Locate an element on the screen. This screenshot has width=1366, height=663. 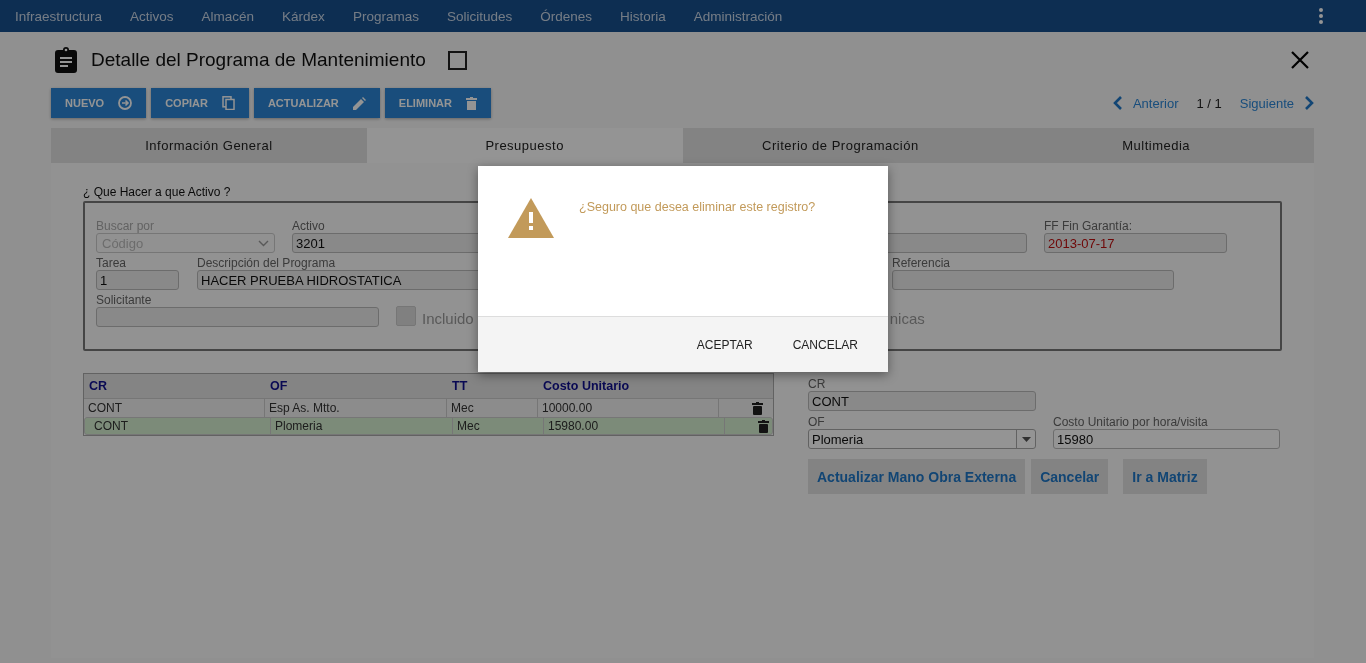
tab: Información General is located at coordinates (209, 145).